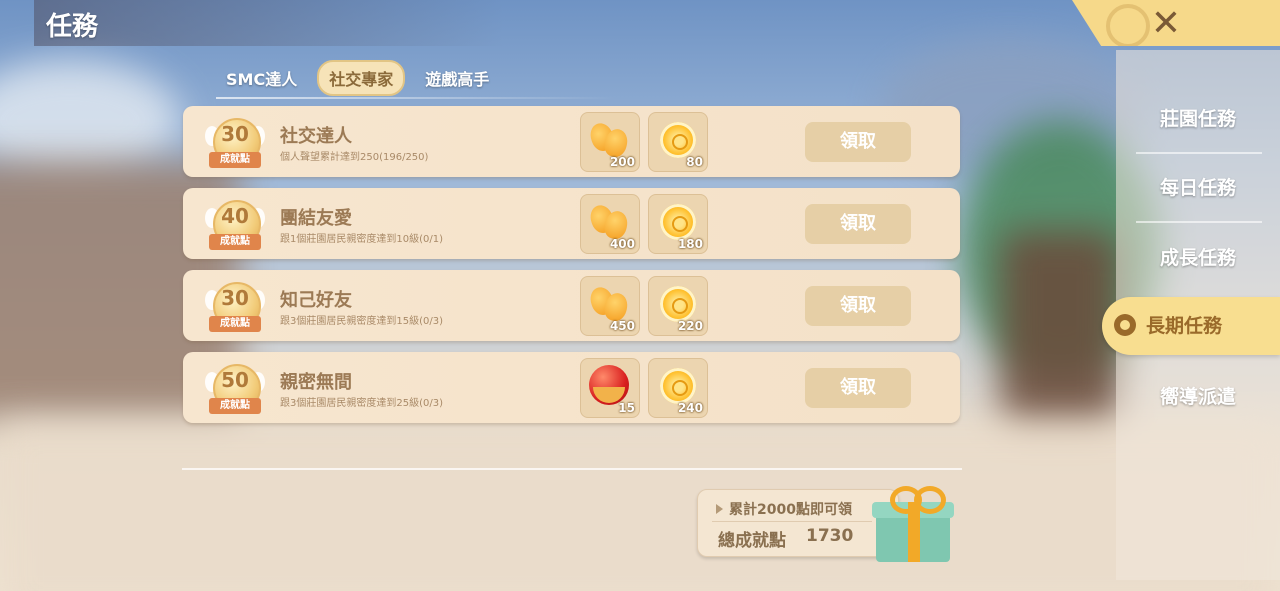 This screenshot has height=591, width=1280. What do you see at coordinates (690, 244) in the screenshot?
I see `reward-quantity: 180` at bounding box center [690, 244].